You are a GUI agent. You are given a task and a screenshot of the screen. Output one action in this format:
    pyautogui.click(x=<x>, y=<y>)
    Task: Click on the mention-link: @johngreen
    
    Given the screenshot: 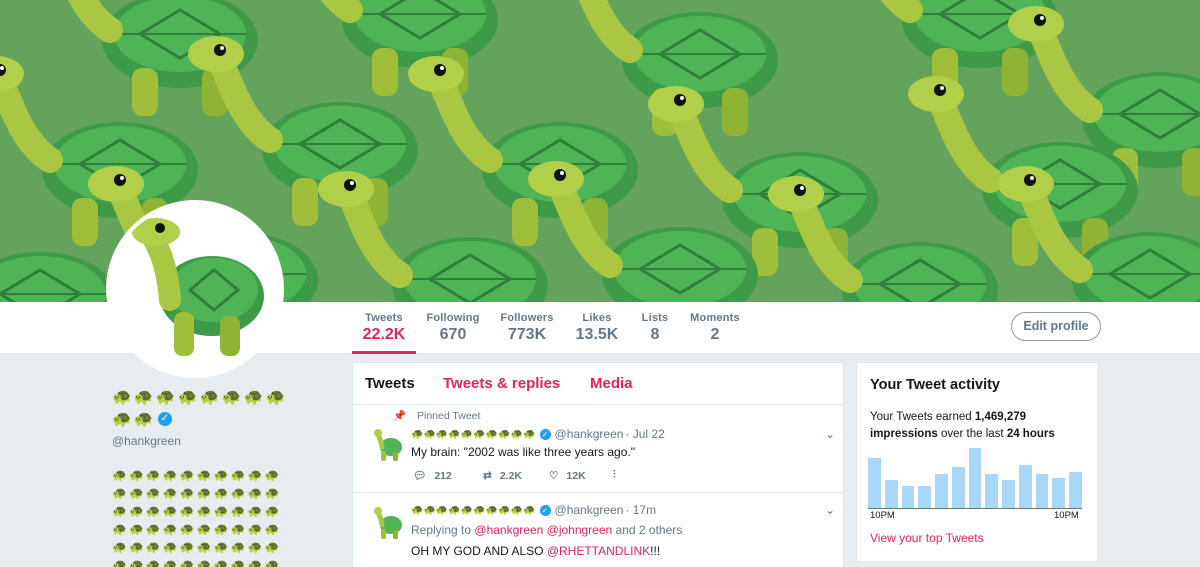 What is the action you would take?
    pyautogui.click(x=580, y=530)
    